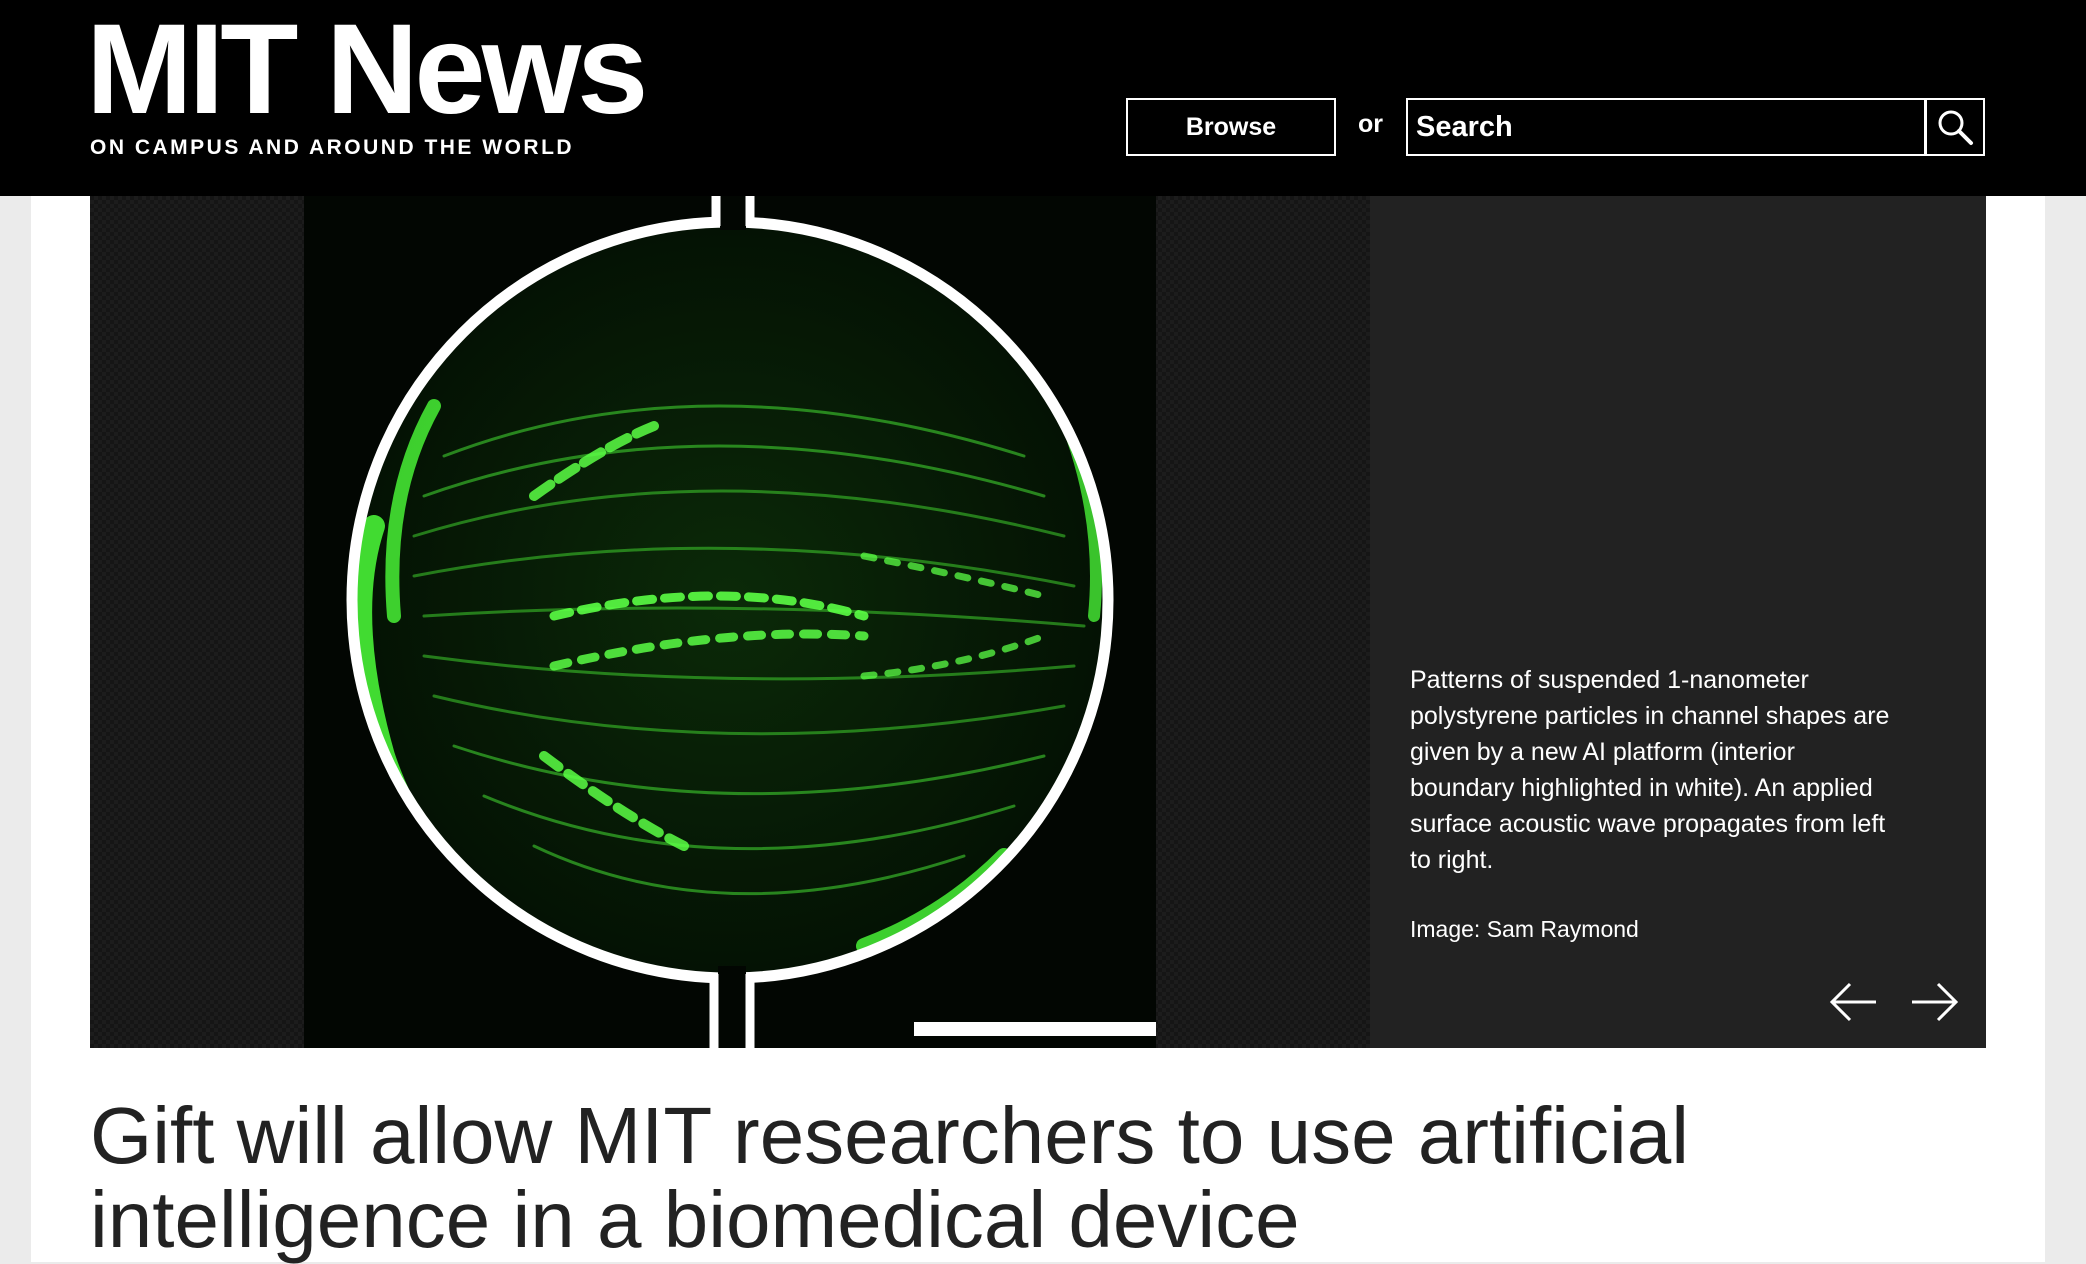  What do you see at coordinates (1231, 127) in the screenshot?
I see `browse-button: Browse` at bounding box center [1231, 127].